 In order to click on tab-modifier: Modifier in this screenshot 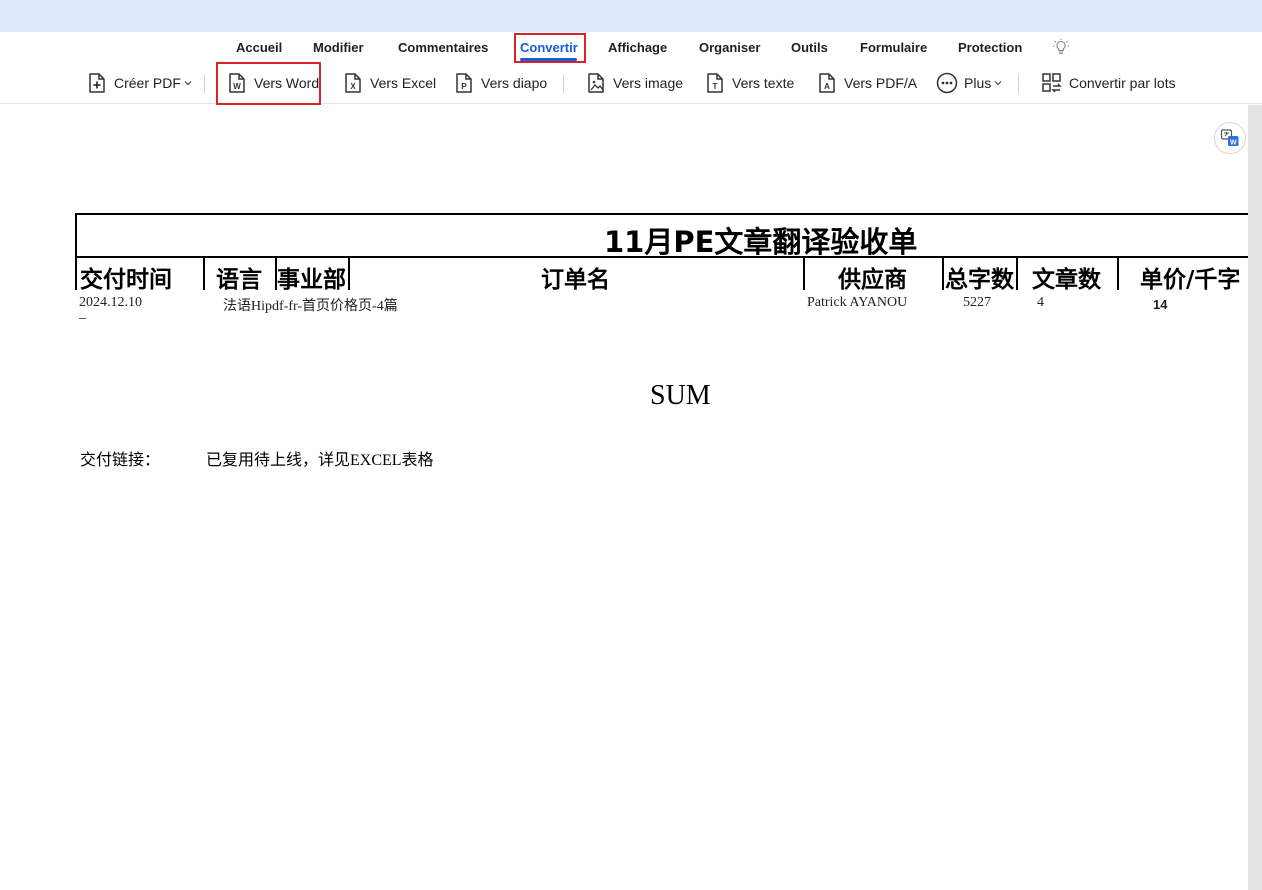, I will do `click(338, 47)`.